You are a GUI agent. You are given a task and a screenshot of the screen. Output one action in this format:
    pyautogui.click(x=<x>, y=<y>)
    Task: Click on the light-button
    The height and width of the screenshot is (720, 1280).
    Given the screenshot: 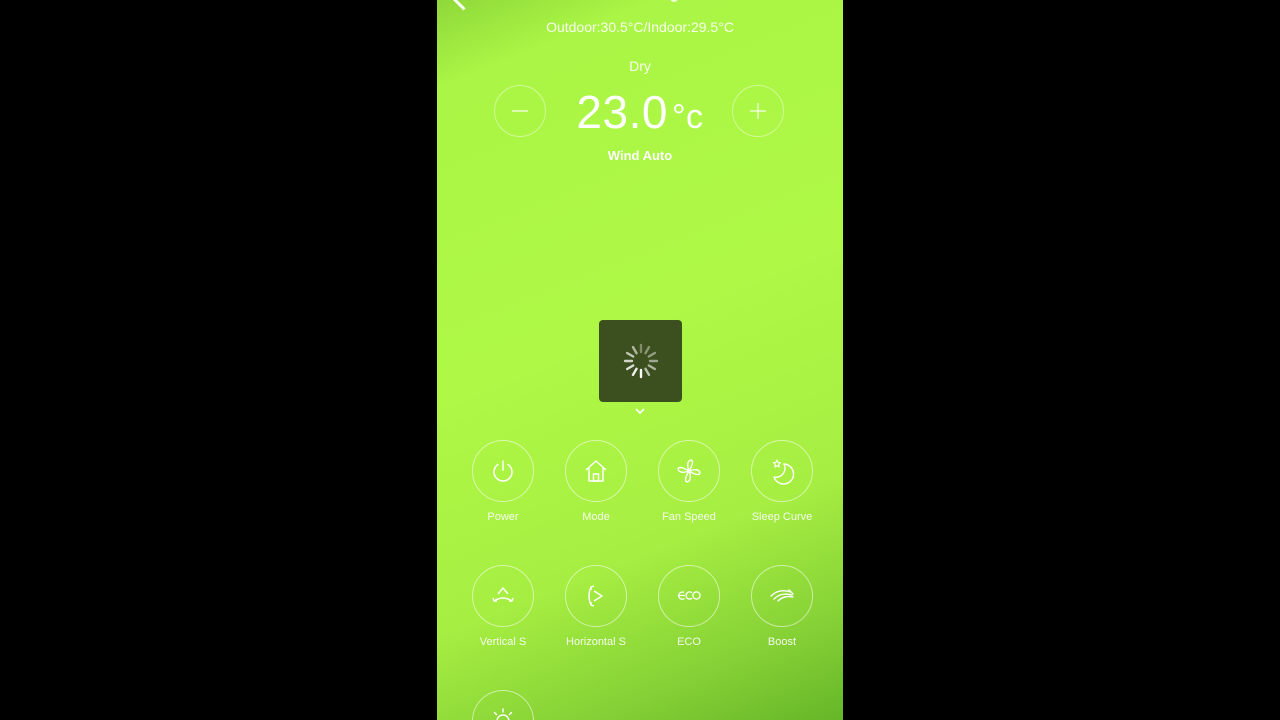 What is the action you would take?
    pyautogui.click(x=503, y=705)
    